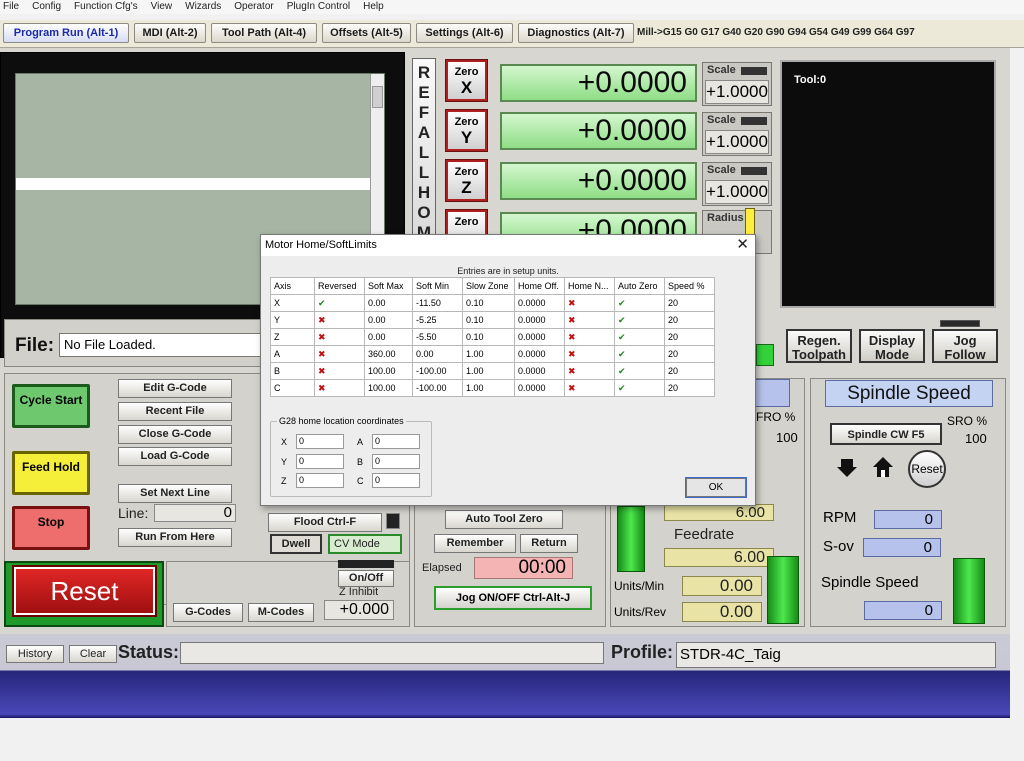 This screenshot has height=761, width=1024. What do you see at coordinates (883, 467) in the screenshot?
I see `spindle-home-icon` at bounding box center [883, 467].